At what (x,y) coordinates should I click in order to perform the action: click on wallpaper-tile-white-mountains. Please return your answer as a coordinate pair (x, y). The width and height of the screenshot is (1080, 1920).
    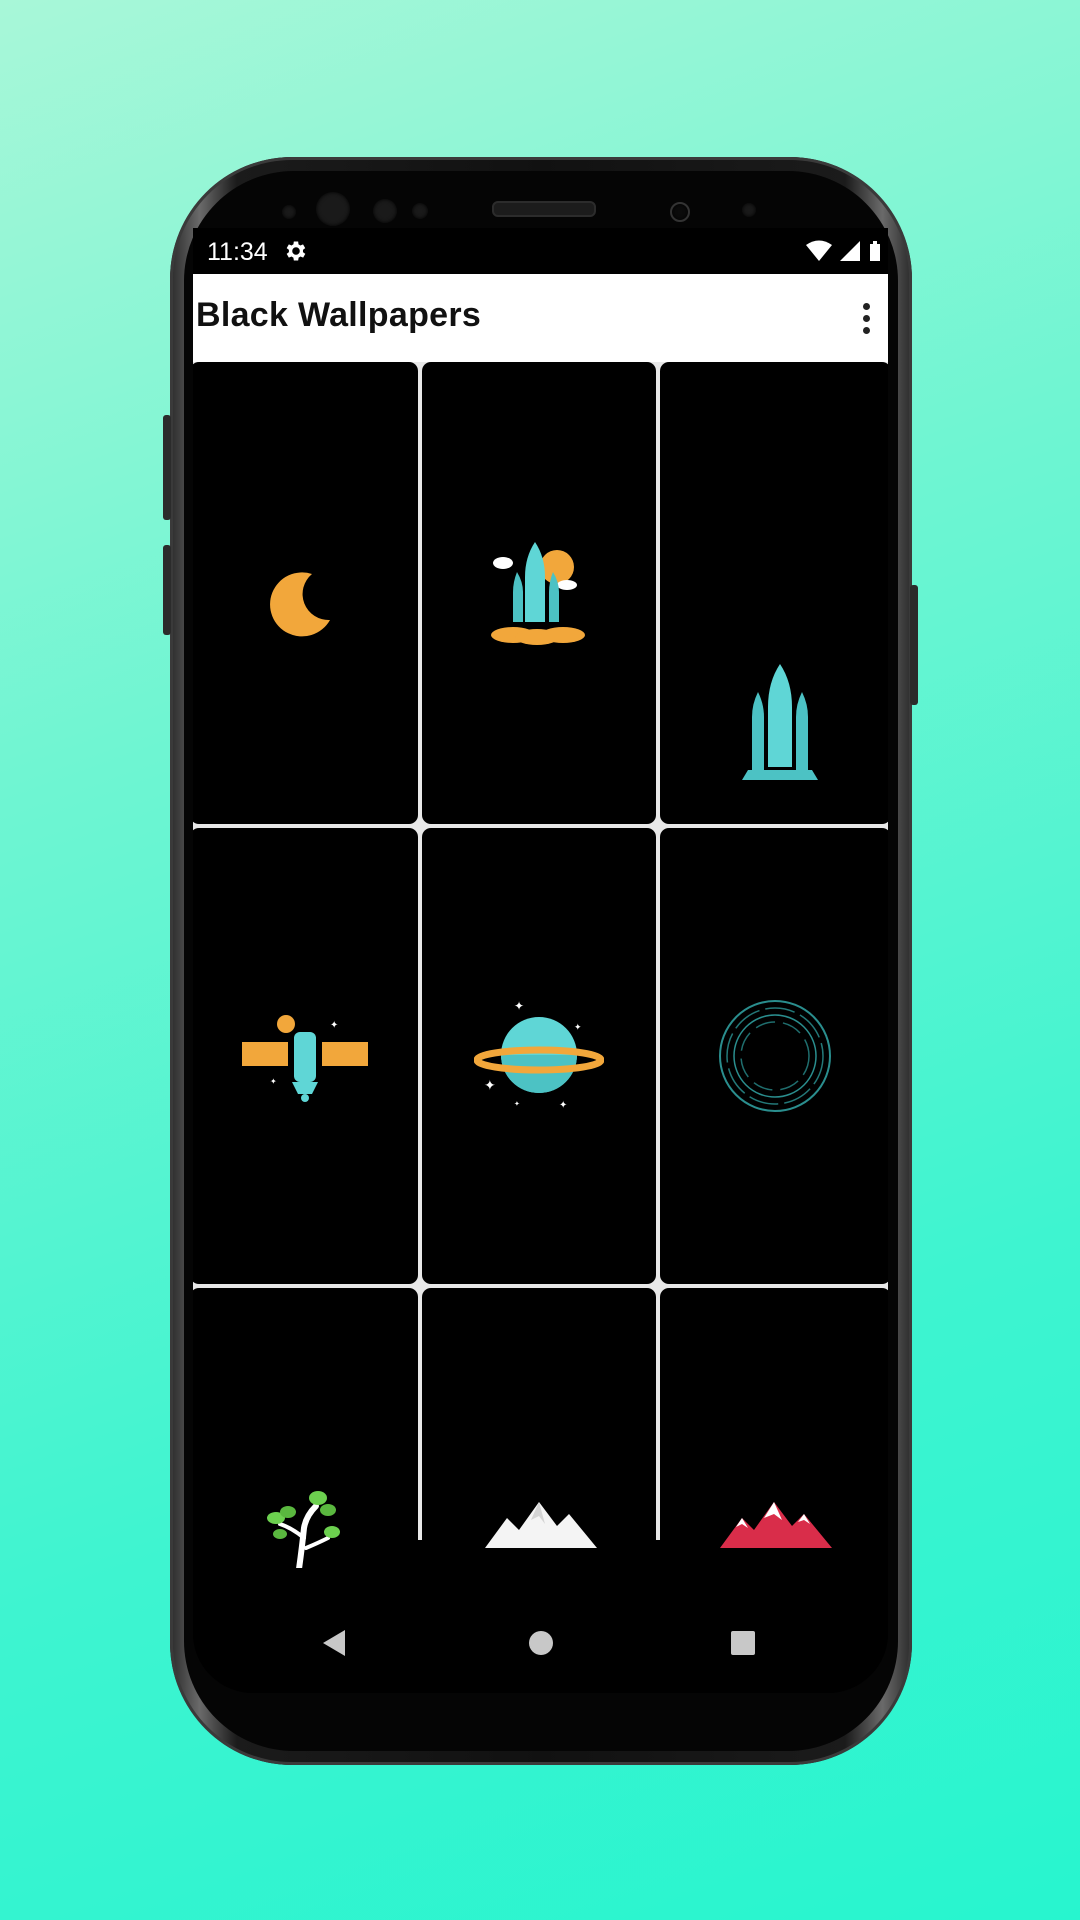
    Looking at the image, I should click on (539, 1428).